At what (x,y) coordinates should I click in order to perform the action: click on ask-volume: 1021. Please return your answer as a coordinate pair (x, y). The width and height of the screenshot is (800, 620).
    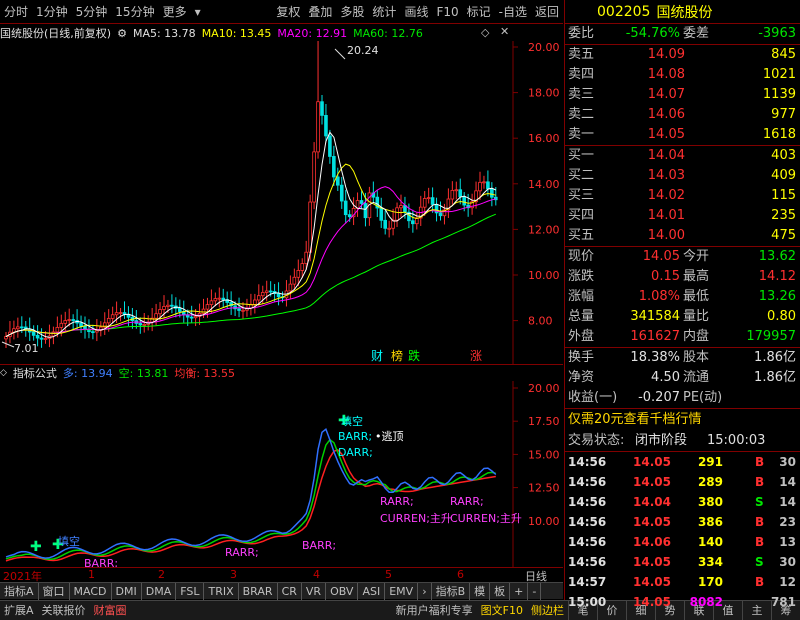
    Looking at the image, I should click on (779, 74).